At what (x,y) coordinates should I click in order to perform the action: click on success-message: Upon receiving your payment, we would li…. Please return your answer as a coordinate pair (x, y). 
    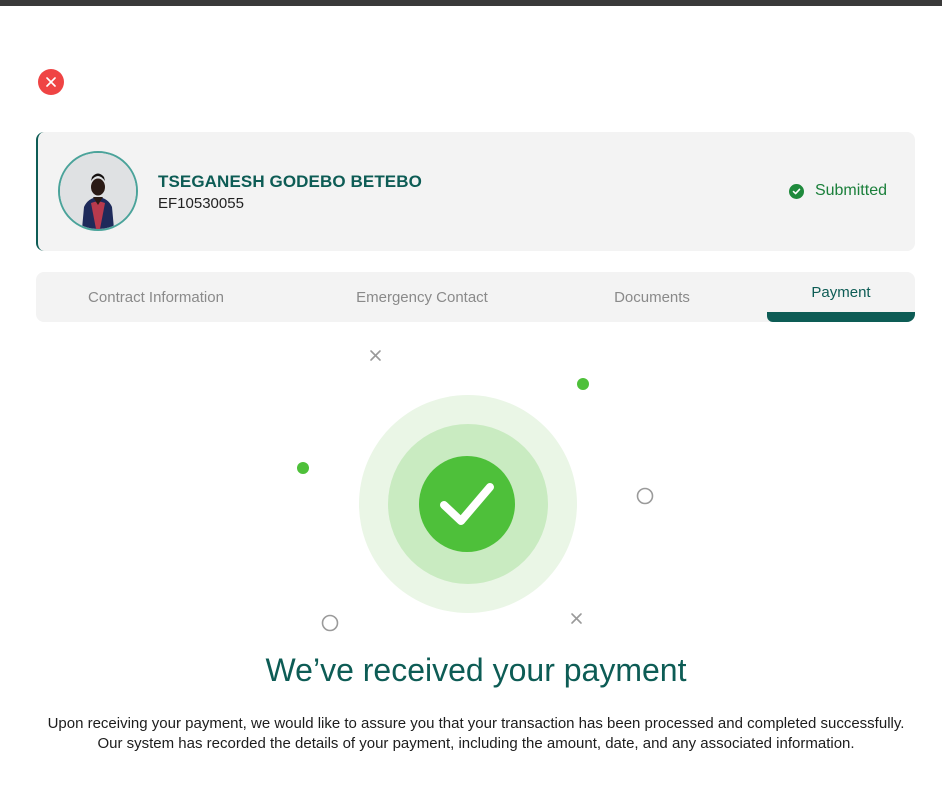
    Looking at the image, I should click on (476, 733).